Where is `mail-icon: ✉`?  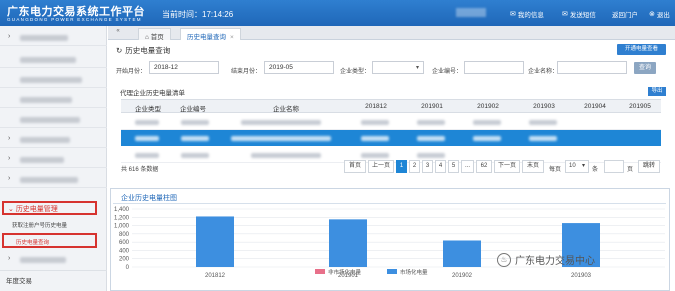
mail-icon: ✉ is located at coordinates (513, 14).